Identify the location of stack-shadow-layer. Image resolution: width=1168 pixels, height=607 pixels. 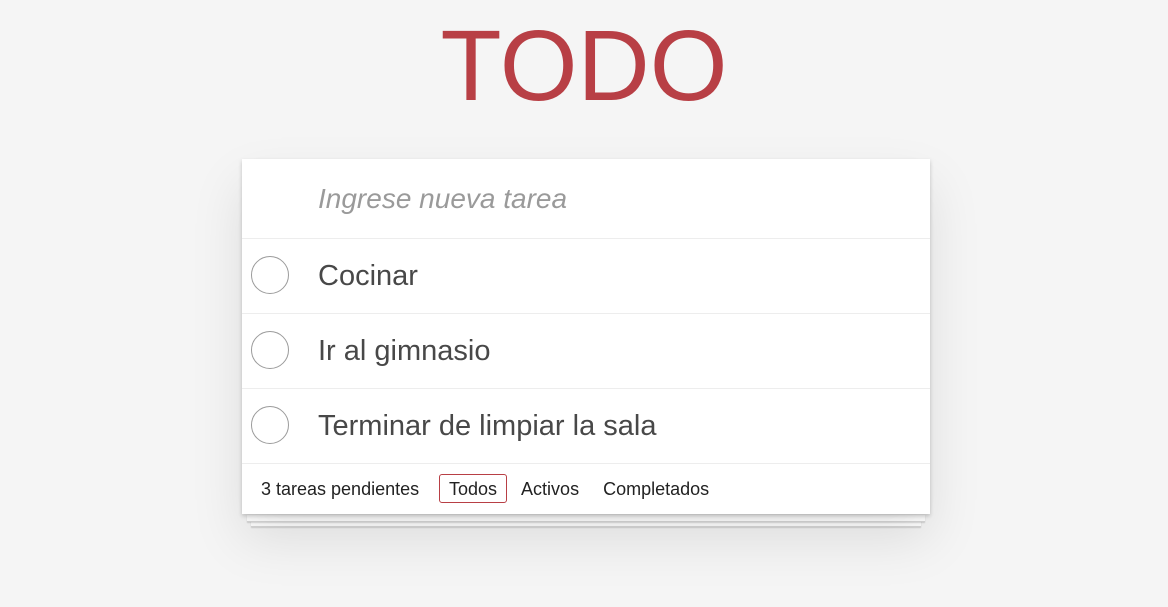
(586, 518).